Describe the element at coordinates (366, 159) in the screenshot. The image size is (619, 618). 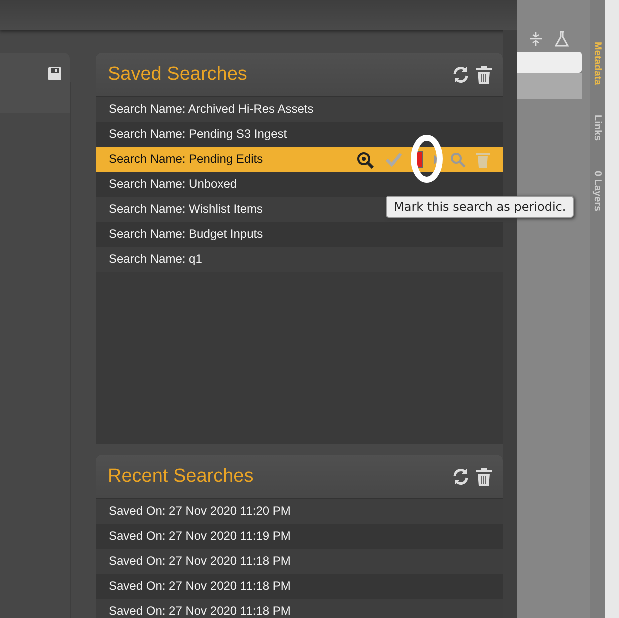
I see `magnifier-gear-icon` at that location.